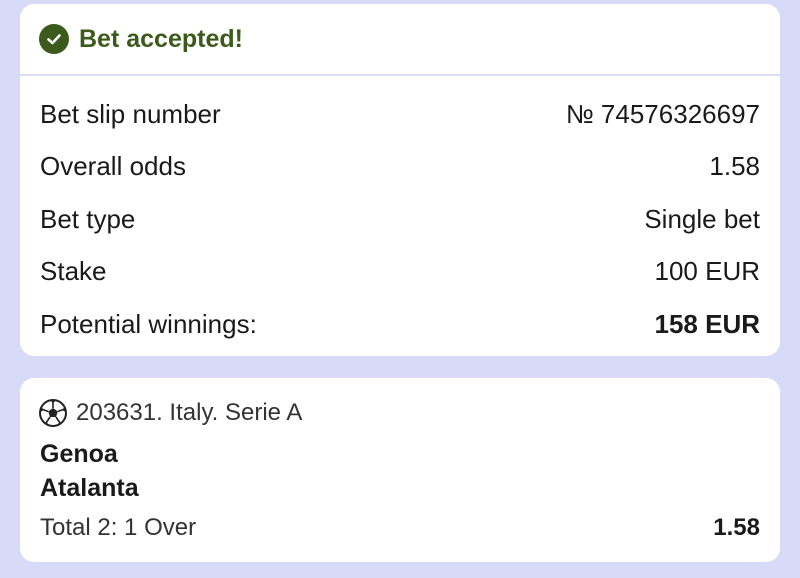 The width and height of the screenshot is (800, 578). I want to click on soccer-ball-icon, so click(53, 413).